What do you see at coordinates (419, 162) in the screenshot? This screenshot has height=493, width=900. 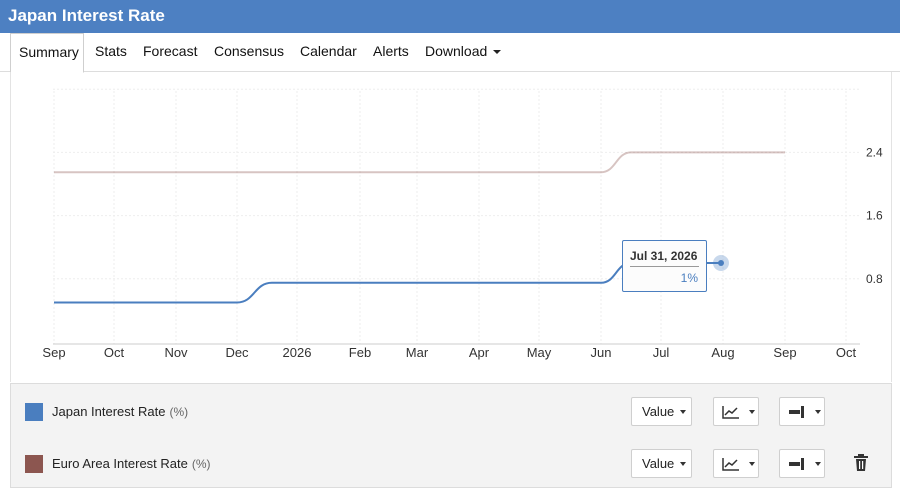 I see `series-line-euro-area` at bounding box center [419, 162].